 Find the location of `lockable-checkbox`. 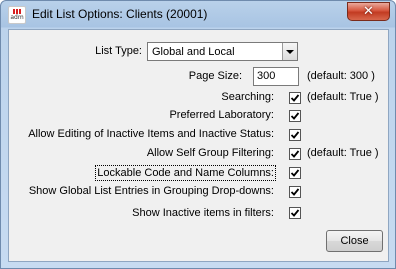

lockable-checkbox is located at coordinates (295, 173).